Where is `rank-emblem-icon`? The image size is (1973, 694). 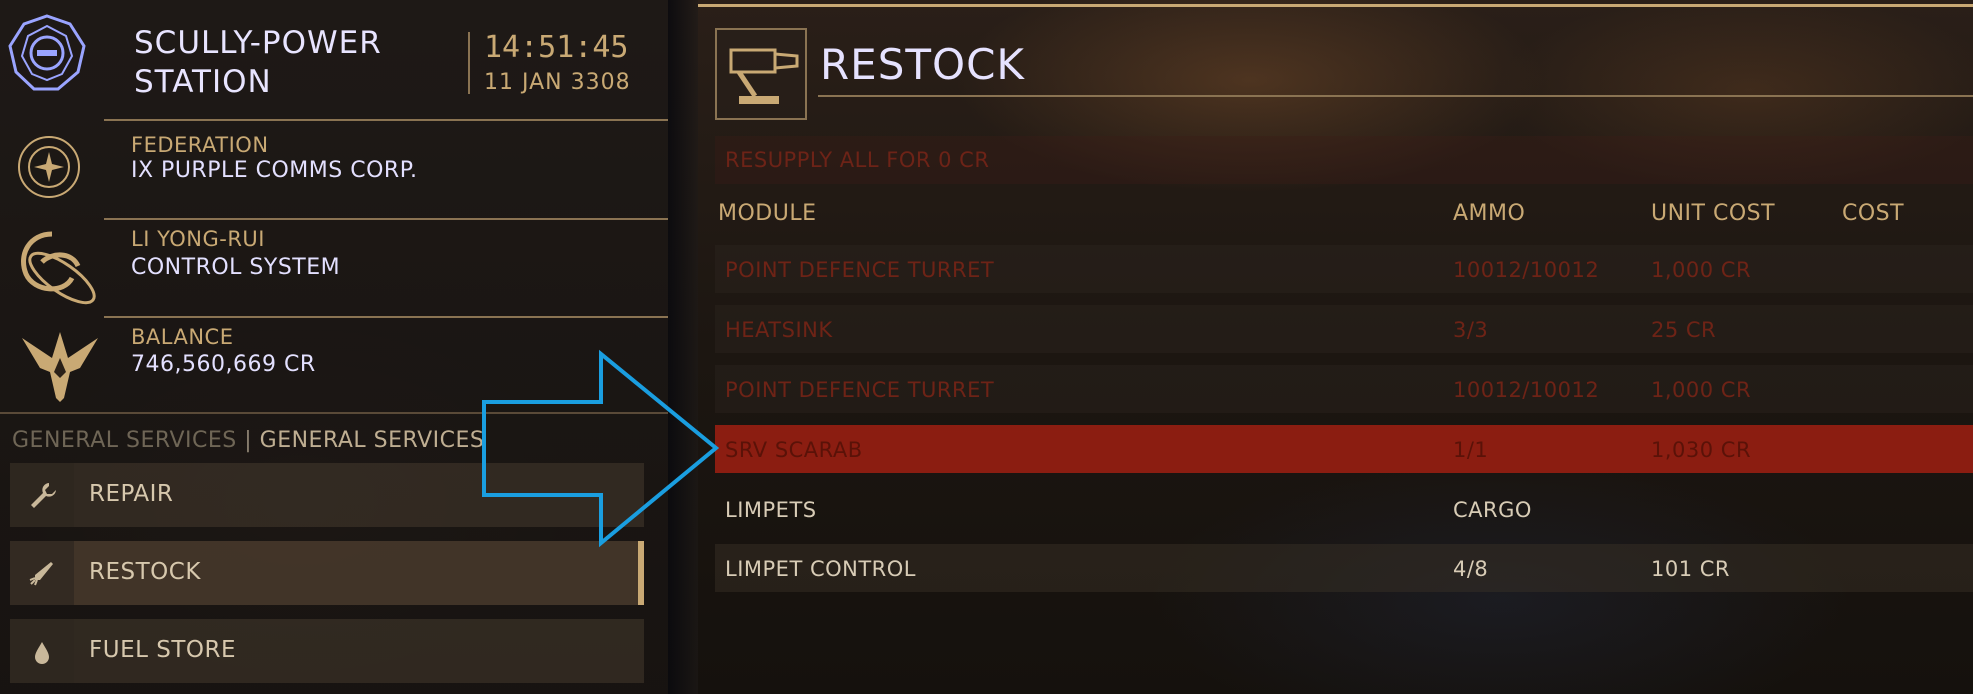 rank-emblem-icon is located at coordinates (60, 367).